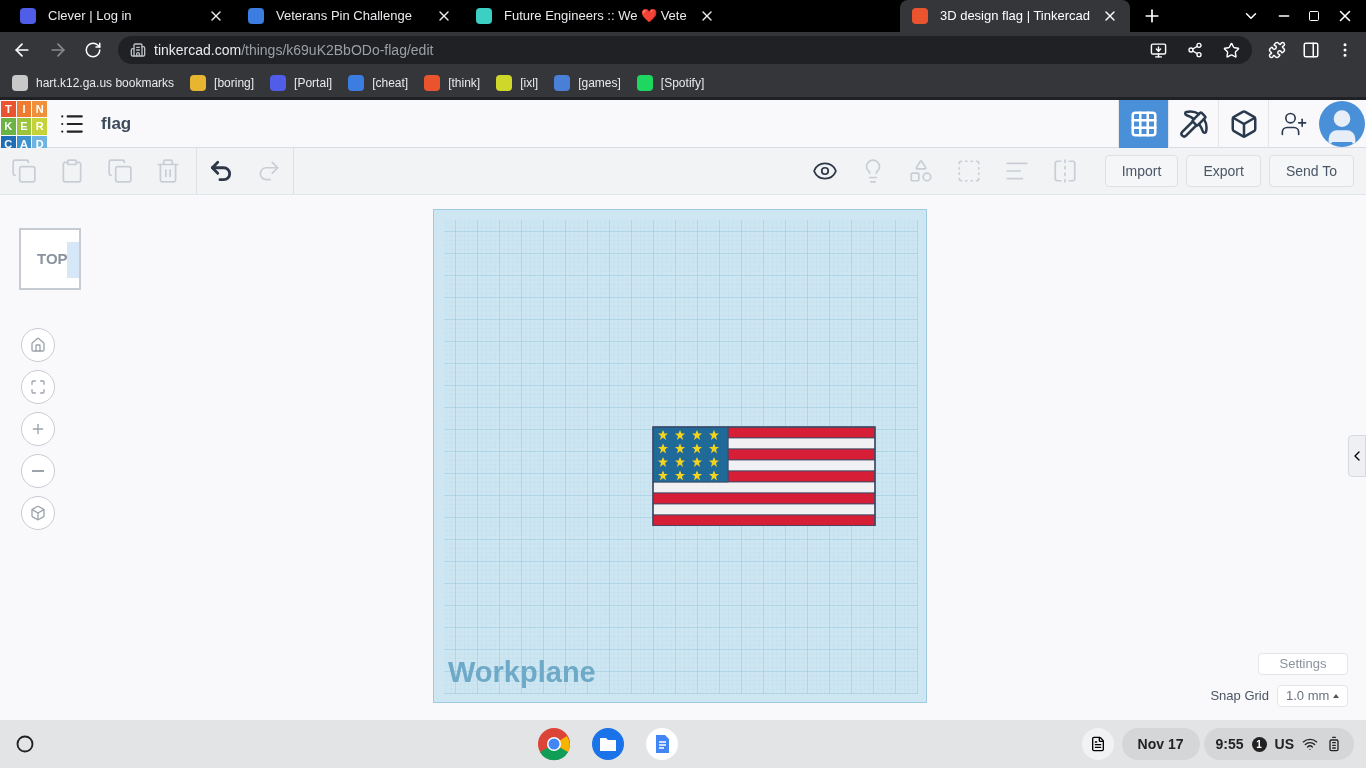  What do you see at coordinates (553, 744) in the screenshot?
I see `chrome-icon` at bounding box center [553, 744].